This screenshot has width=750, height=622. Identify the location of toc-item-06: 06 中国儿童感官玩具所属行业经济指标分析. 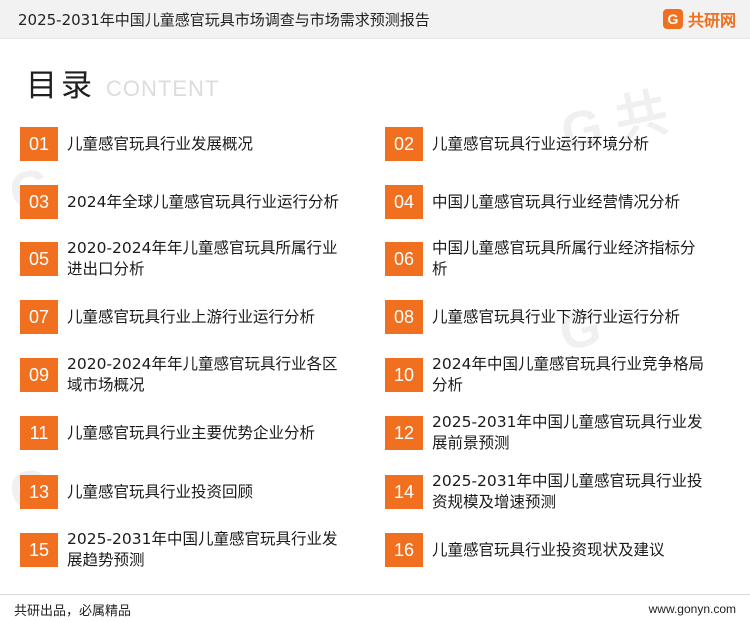
(547, 259).